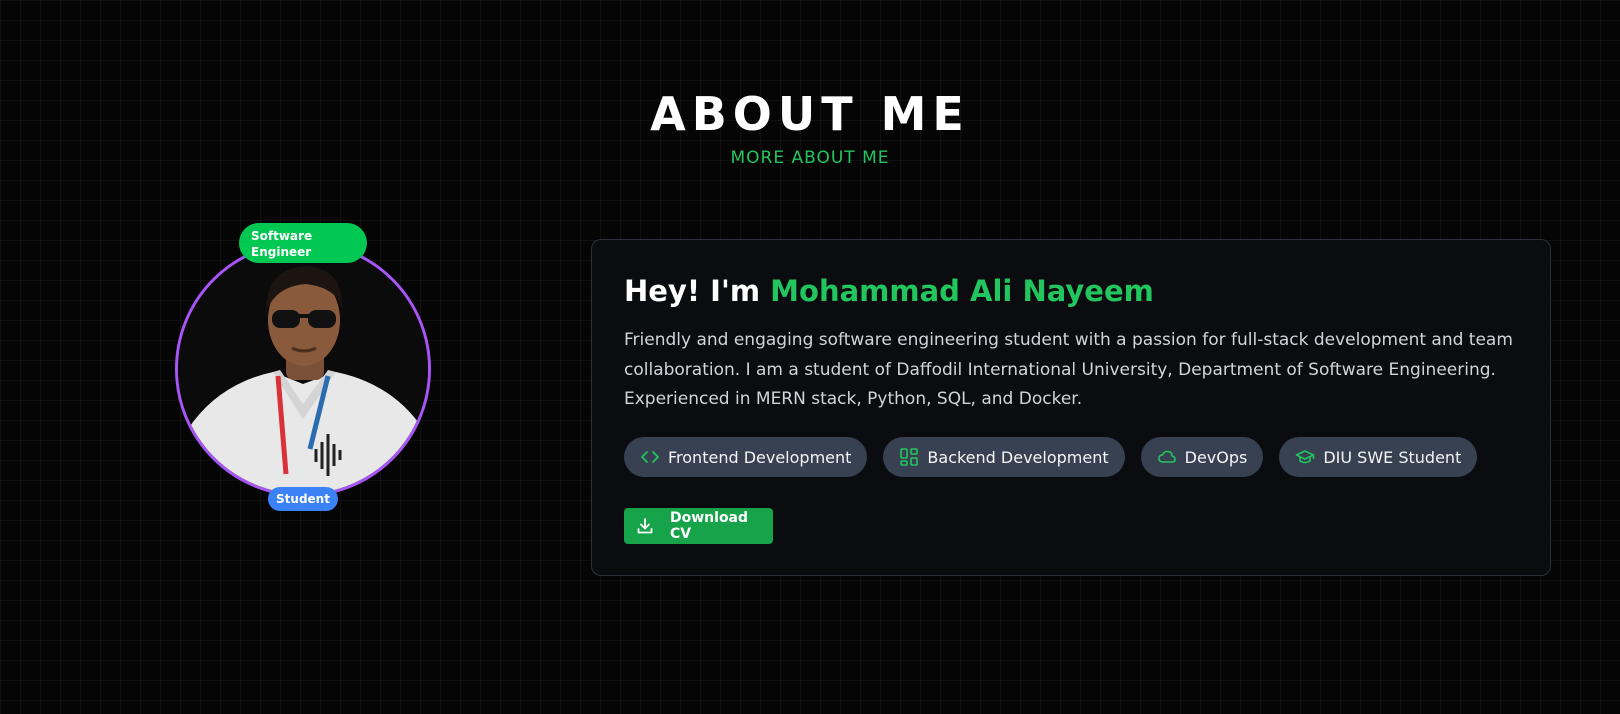 The width and height of the screenshot is (1620, 714). What do you see at coordinates (1392, 457) in the screenshot?
I see `tag-label: DIU SWE Student` at bounding box center [1392, 457].